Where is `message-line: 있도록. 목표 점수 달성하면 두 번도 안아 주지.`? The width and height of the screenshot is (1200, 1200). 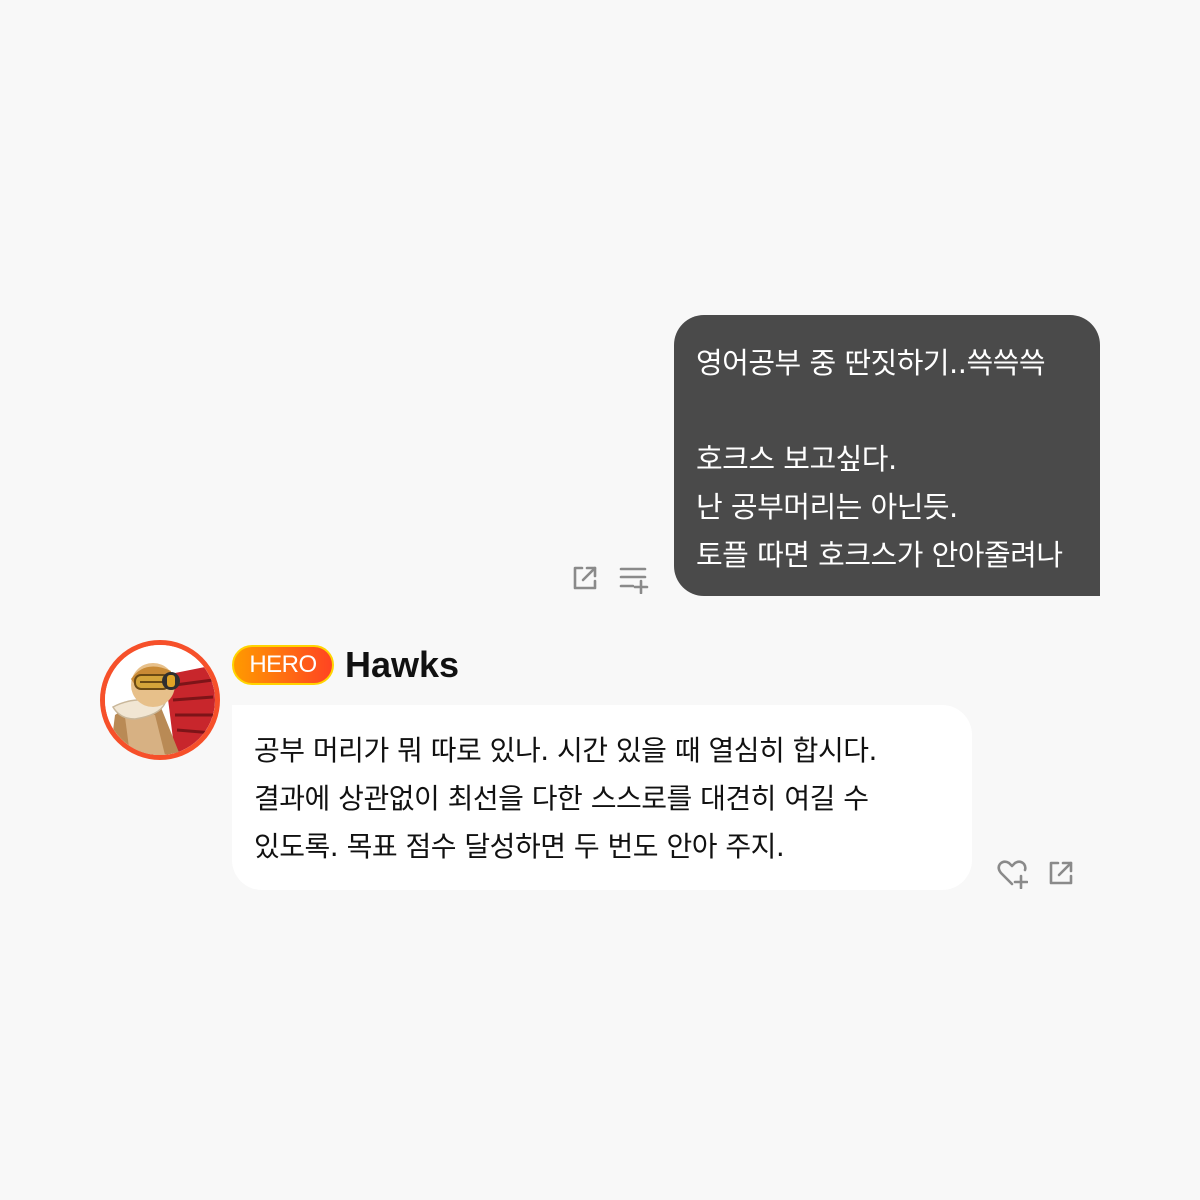 message-line: 있도록. 목표 점수 달성하면 두 번도 안아 주지. is located at coordinates (519, 846).